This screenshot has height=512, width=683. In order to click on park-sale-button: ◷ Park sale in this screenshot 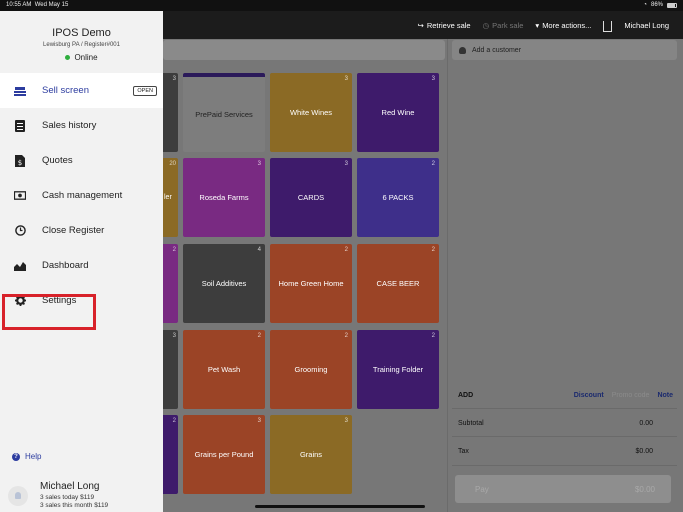, I will do `click(503, 25)`.